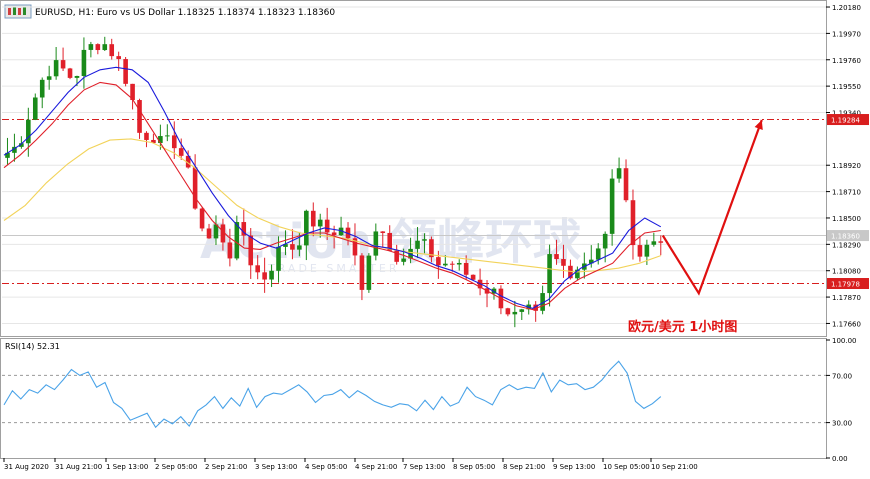 The image size is (870, 479). What do you see at coordinates (846, 272) in the screenshot?
I see `price-tick-label: 1.18080` at bounding box center [846, 272].